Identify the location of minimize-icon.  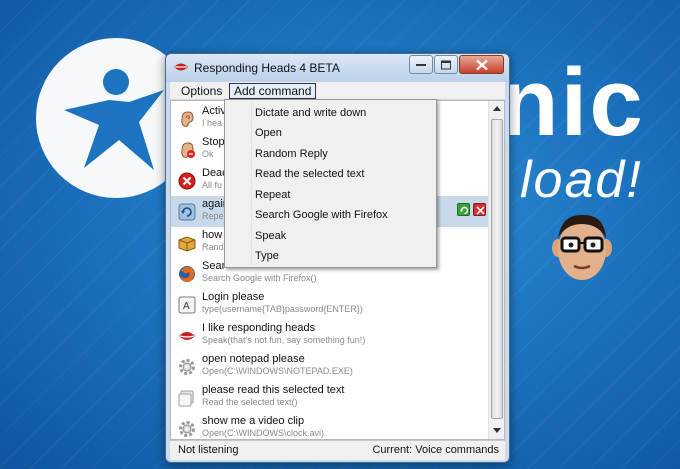
(421, 64).